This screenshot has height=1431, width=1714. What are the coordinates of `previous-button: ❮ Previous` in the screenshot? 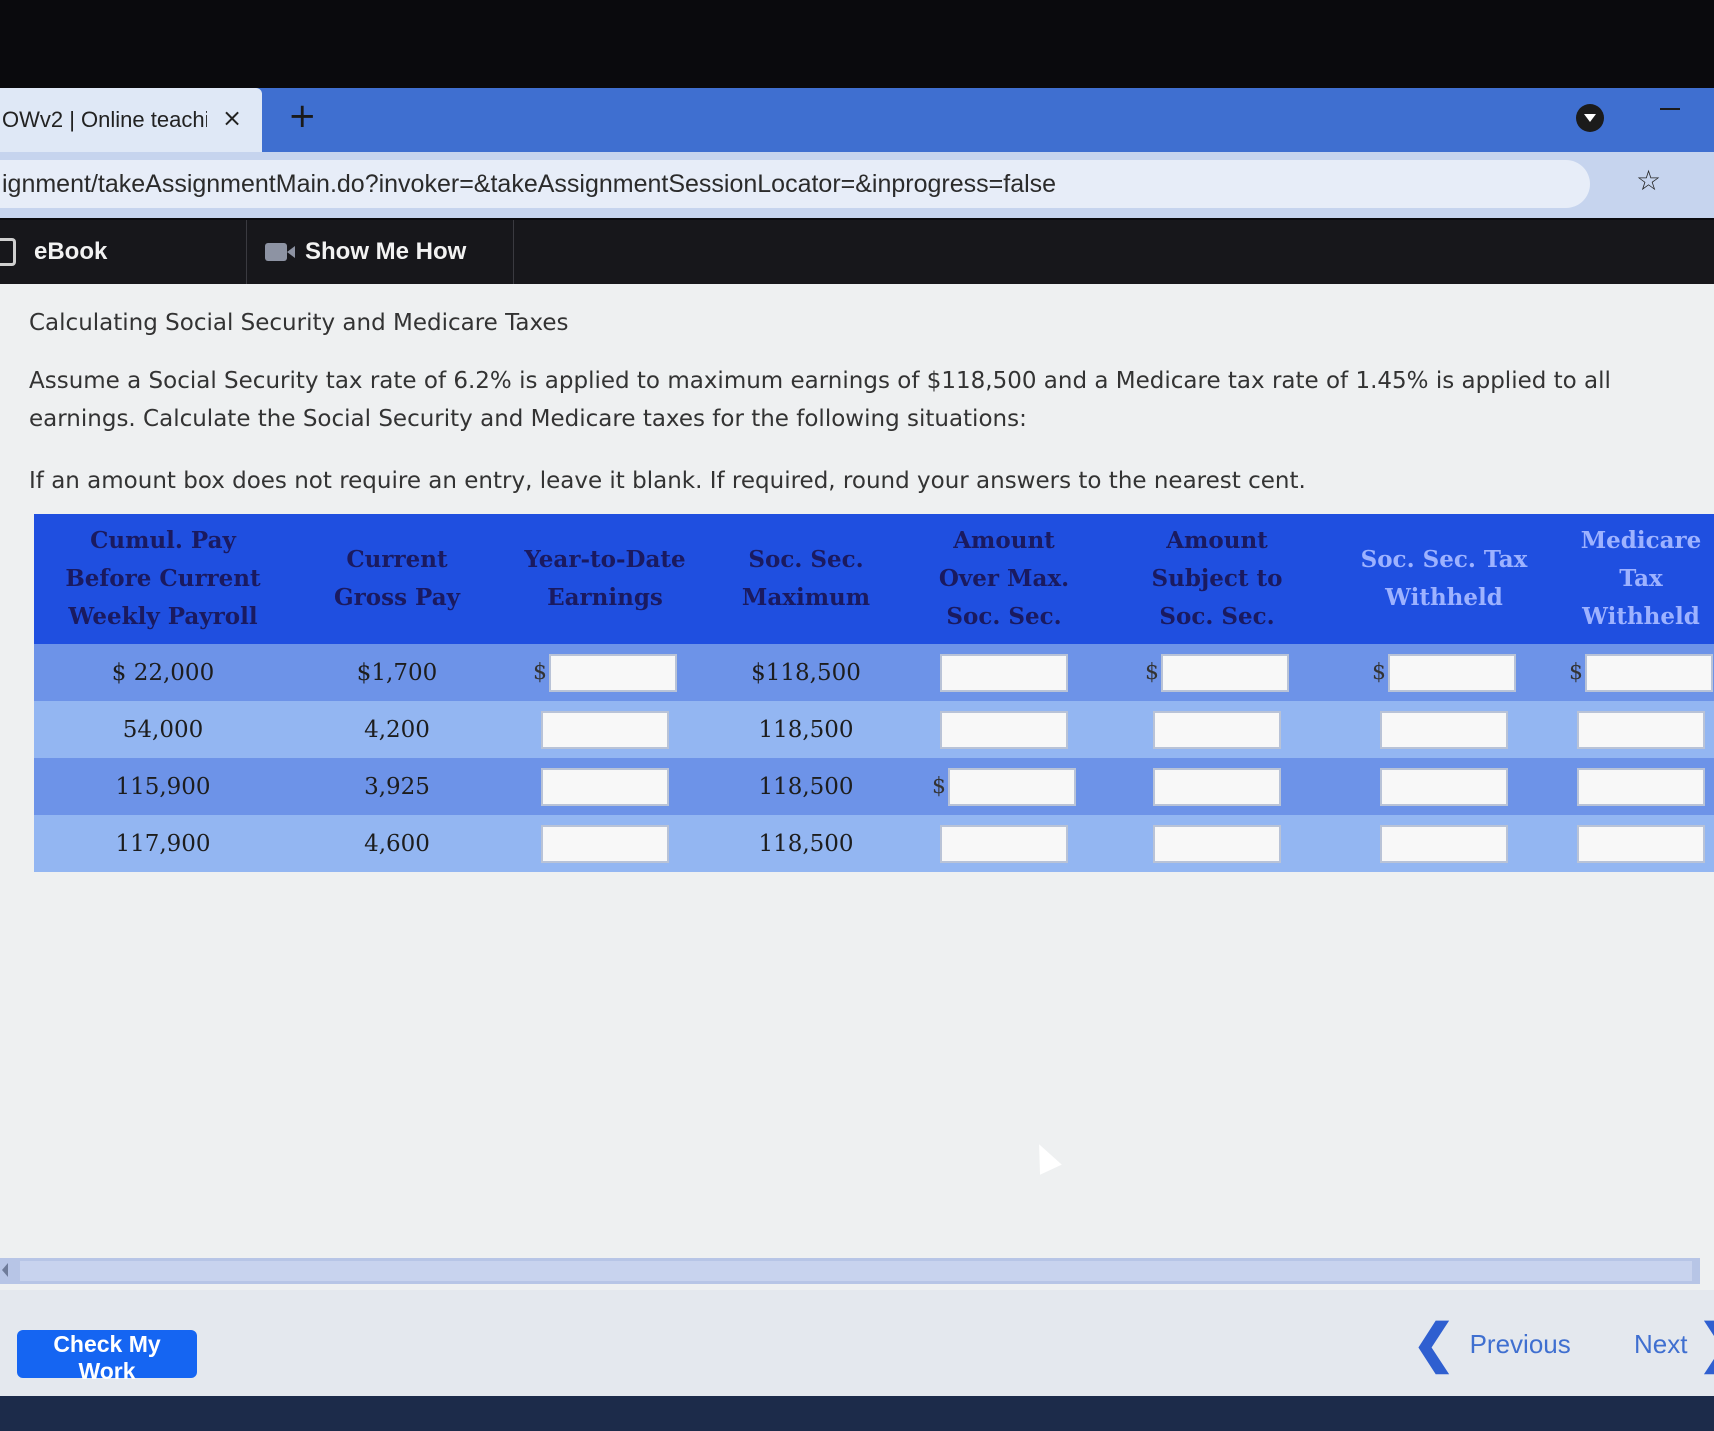 It's located at (1491, 1344).